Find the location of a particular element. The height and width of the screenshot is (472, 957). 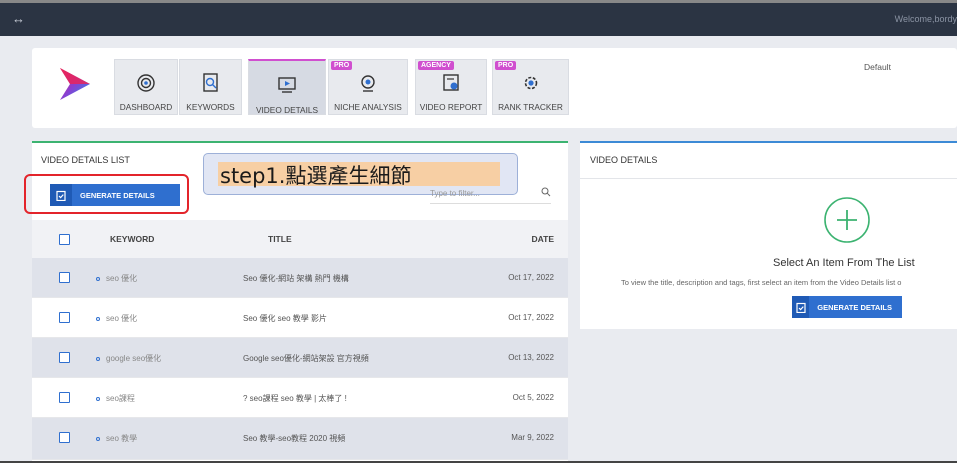

report-icon is located at coordinates (451, 82).